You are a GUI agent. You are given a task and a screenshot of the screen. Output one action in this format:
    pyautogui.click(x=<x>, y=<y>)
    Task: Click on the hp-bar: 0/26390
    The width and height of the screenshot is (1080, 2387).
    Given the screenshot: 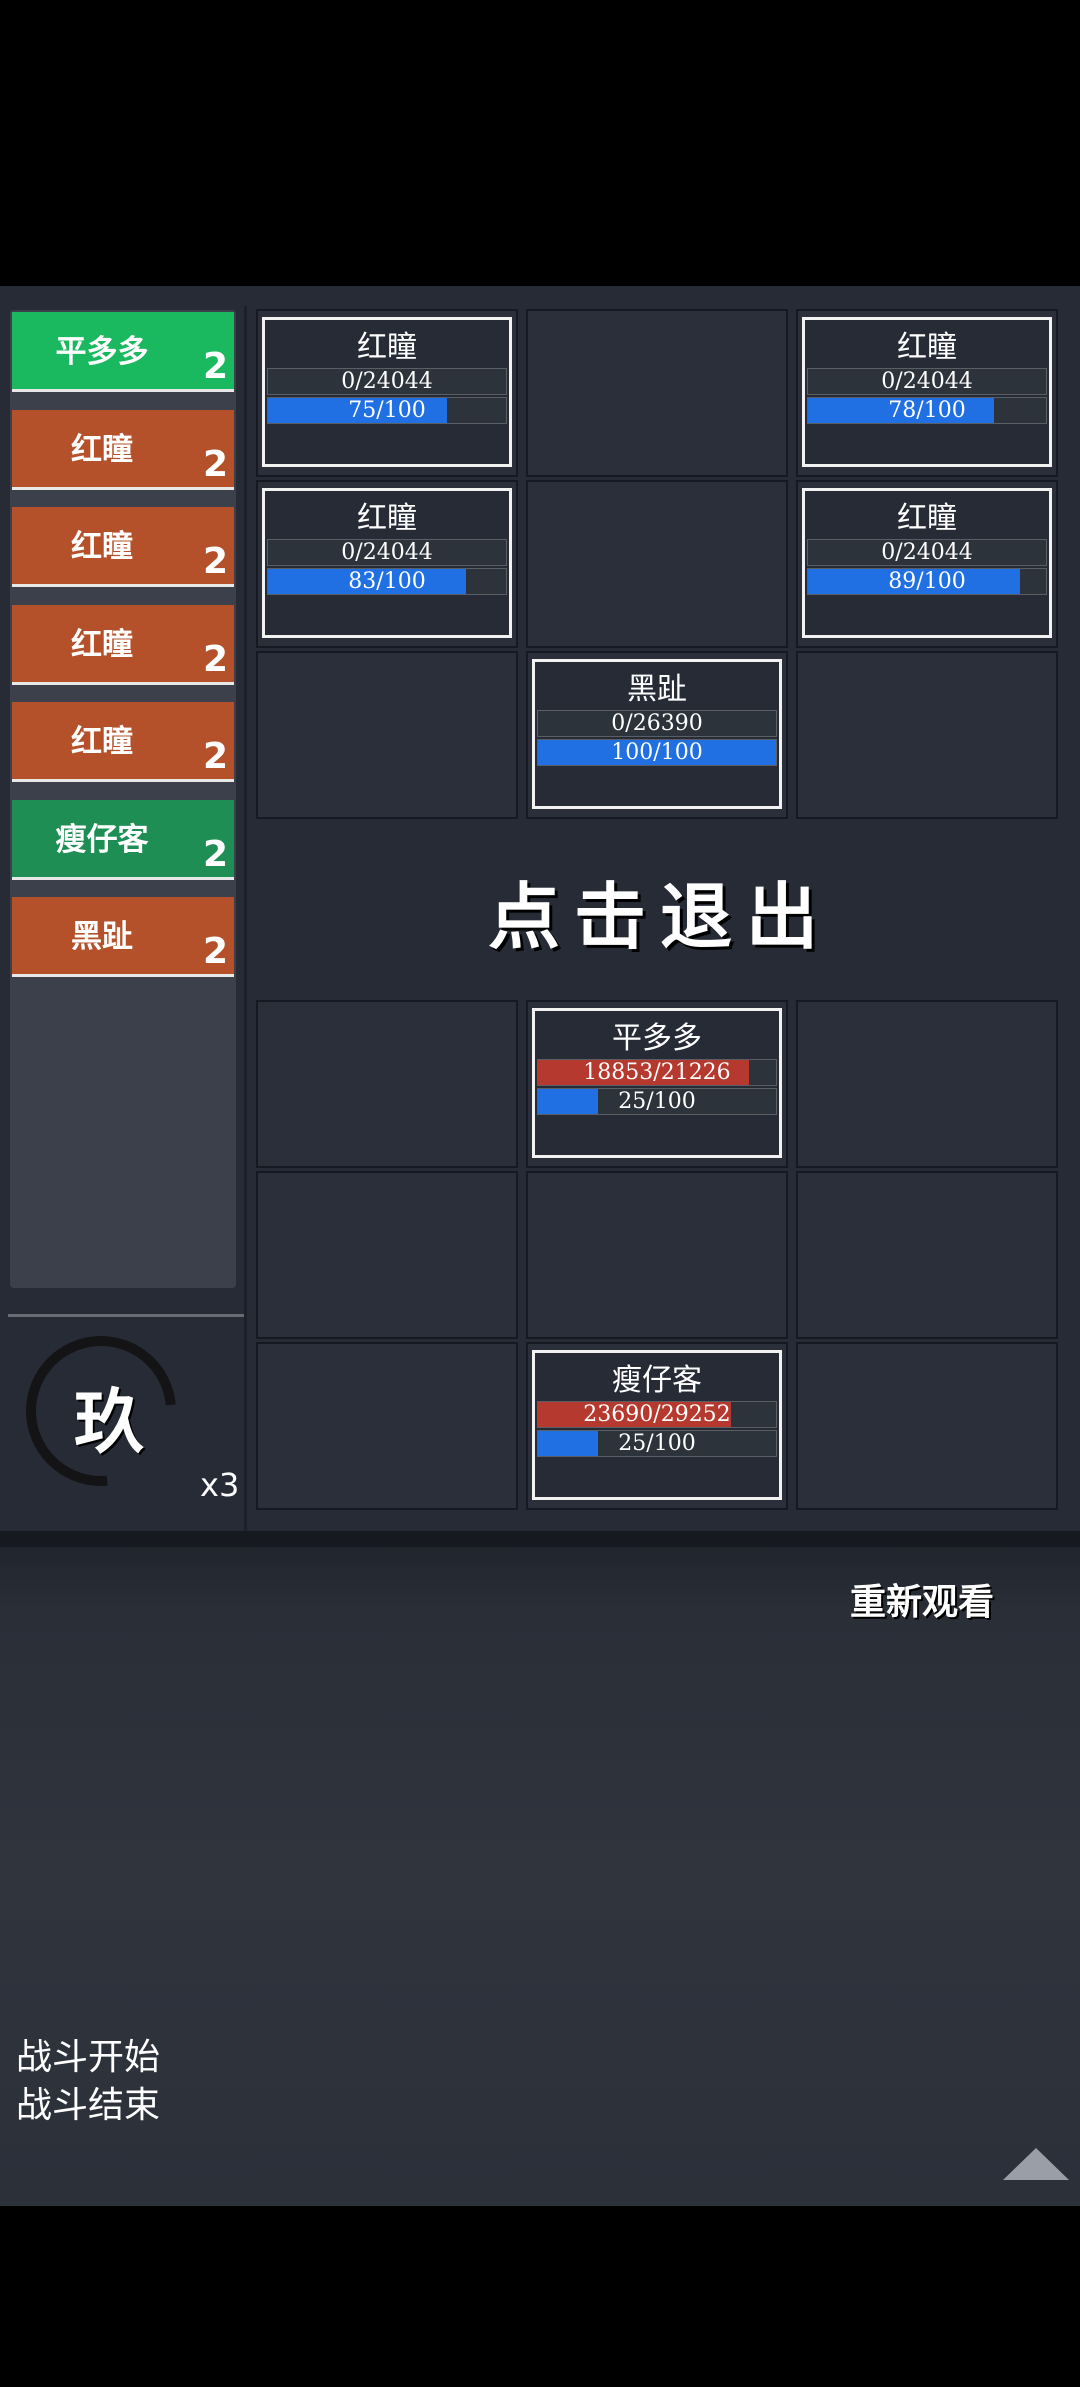 What is the action you would take?
    pyautogui.click(x=657, y=723)
    